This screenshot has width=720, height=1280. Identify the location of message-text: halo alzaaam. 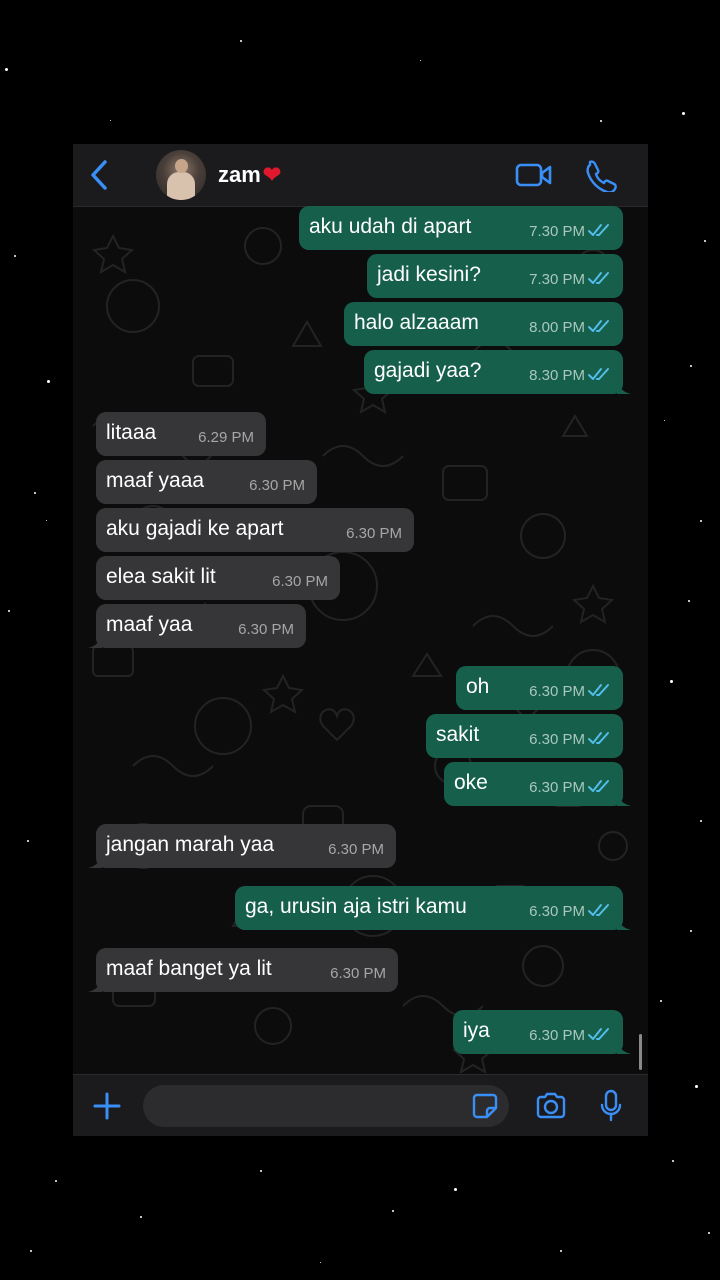
(416, 322).